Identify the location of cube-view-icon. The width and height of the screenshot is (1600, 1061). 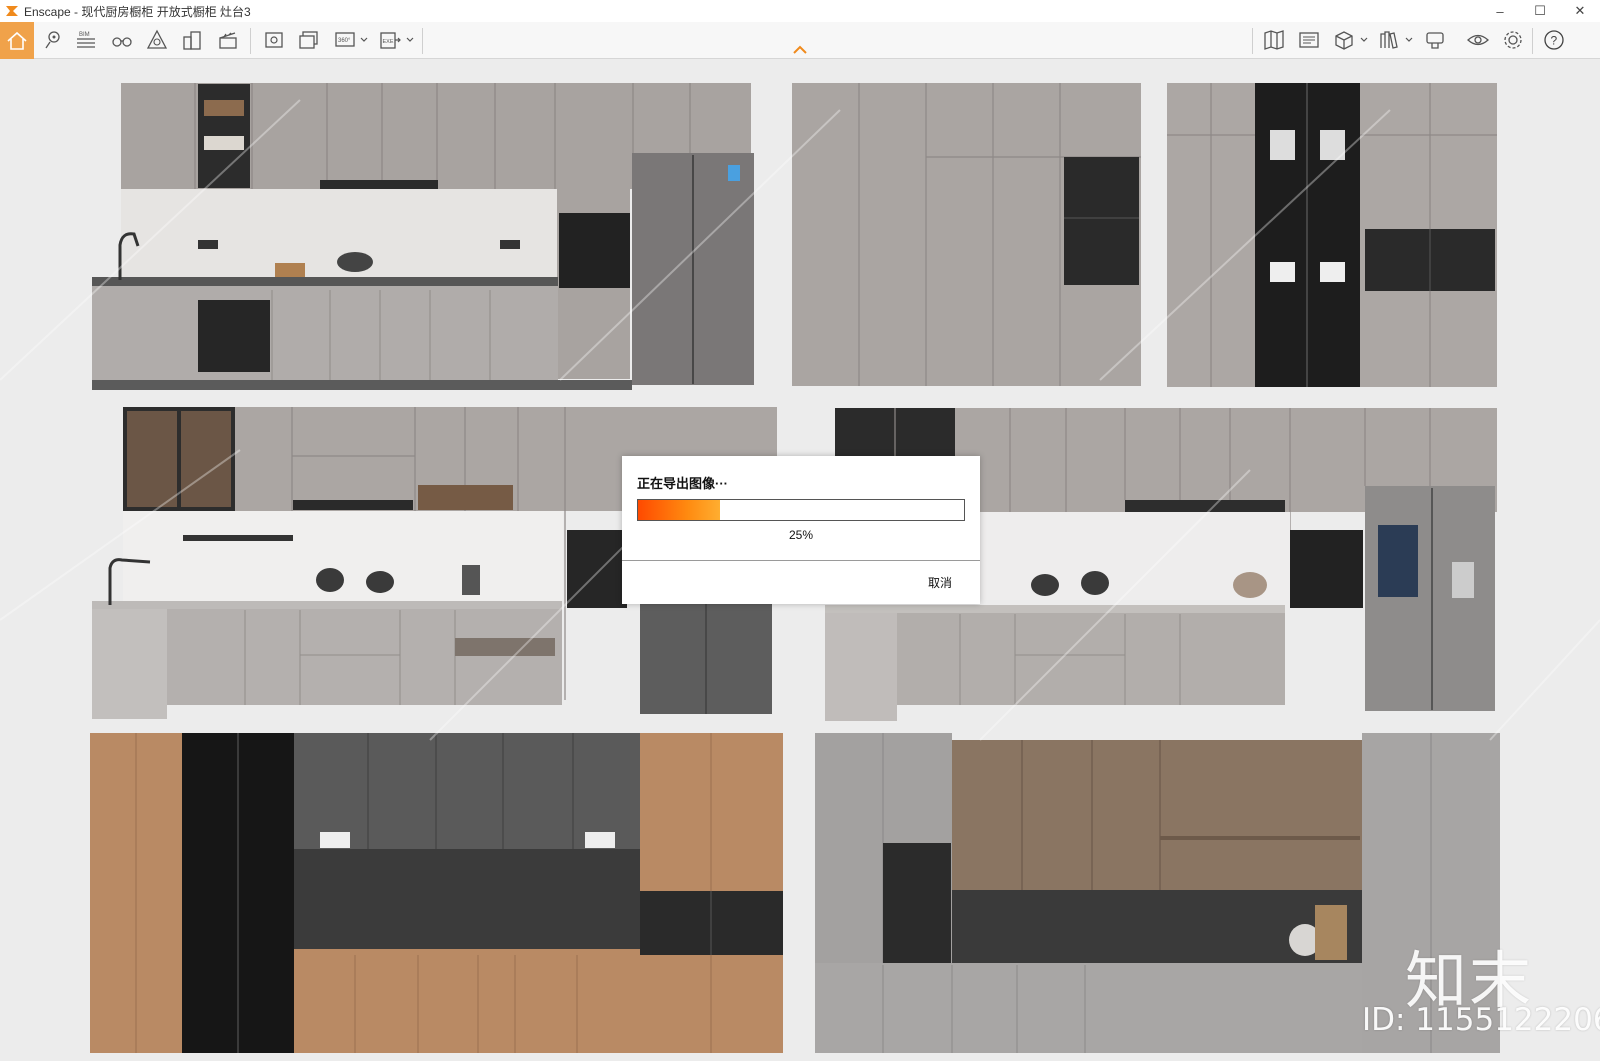
(1344, 40).